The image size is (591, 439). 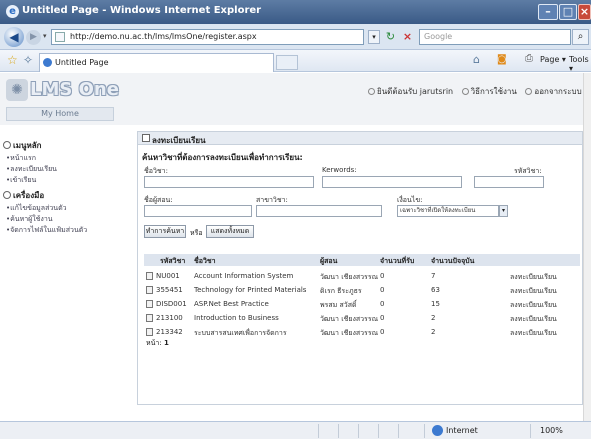 What do you see at coordinates (165, 231) in the screenshot?
I see `search-button: ทำการค้นหา` at bounding box center [165, 231].